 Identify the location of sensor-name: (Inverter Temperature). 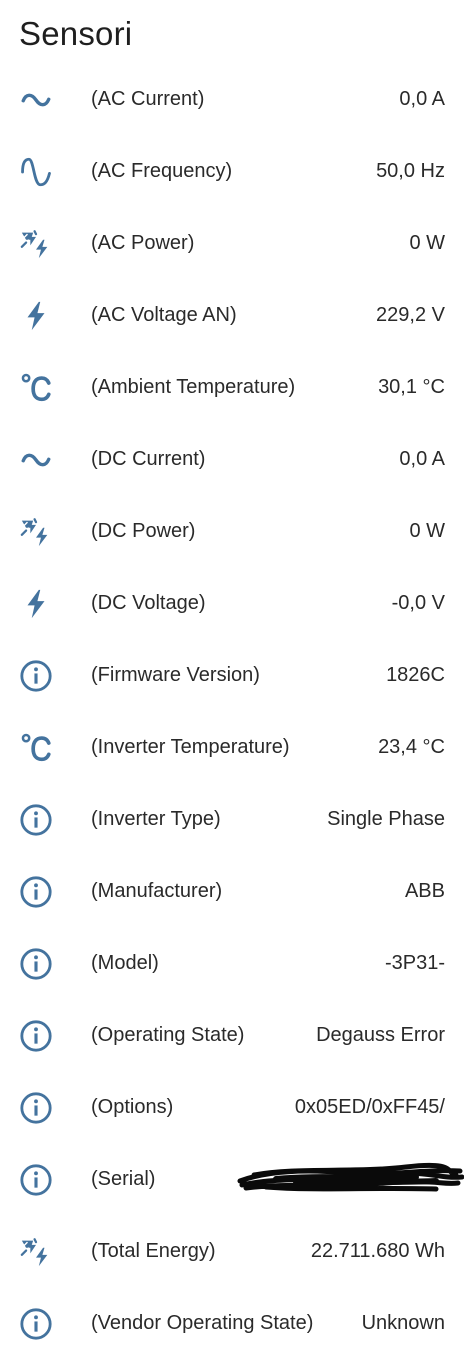
(190, 747).